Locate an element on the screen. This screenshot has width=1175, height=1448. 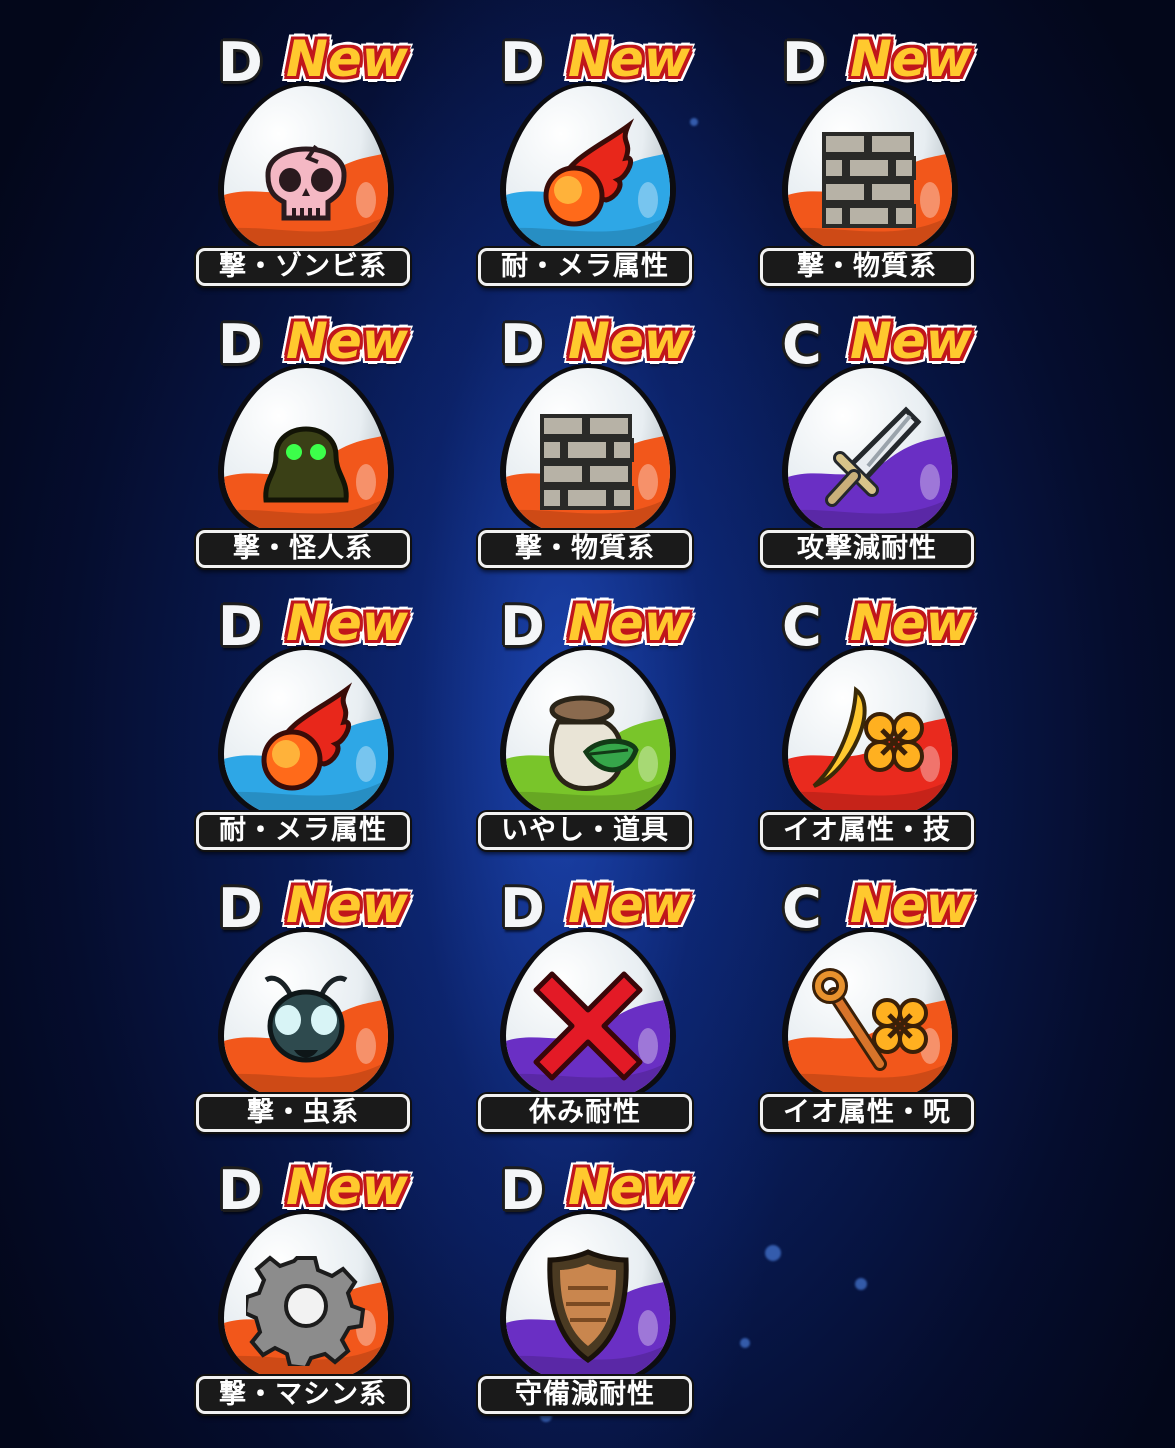
orb-label: 守備減耐性 is located at coordinates (585, 1395).